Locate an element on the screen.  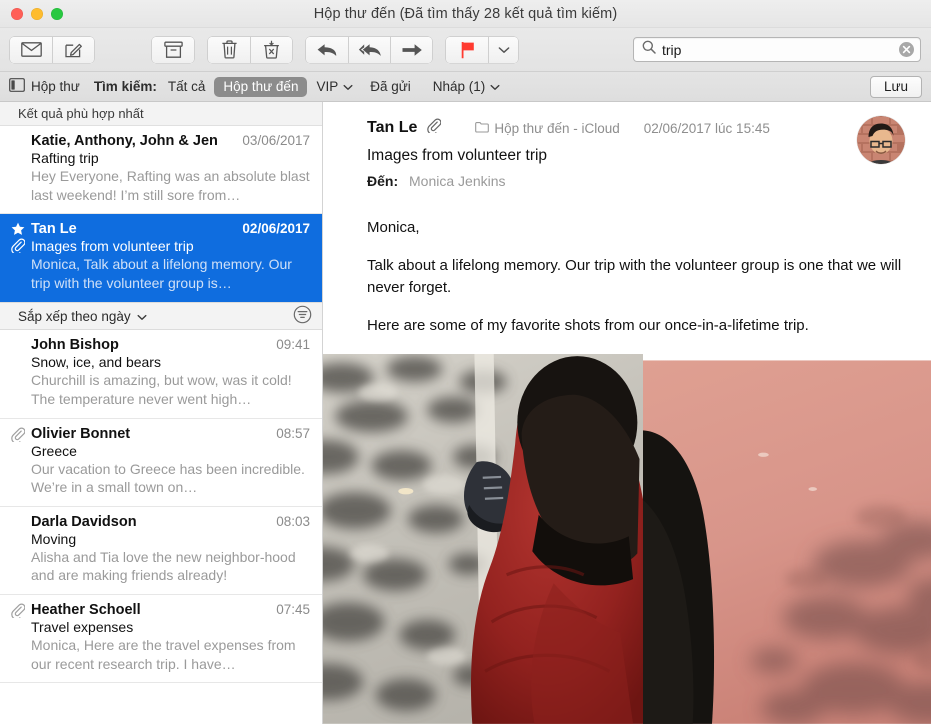
search-input is located at coordinates (777, 49).